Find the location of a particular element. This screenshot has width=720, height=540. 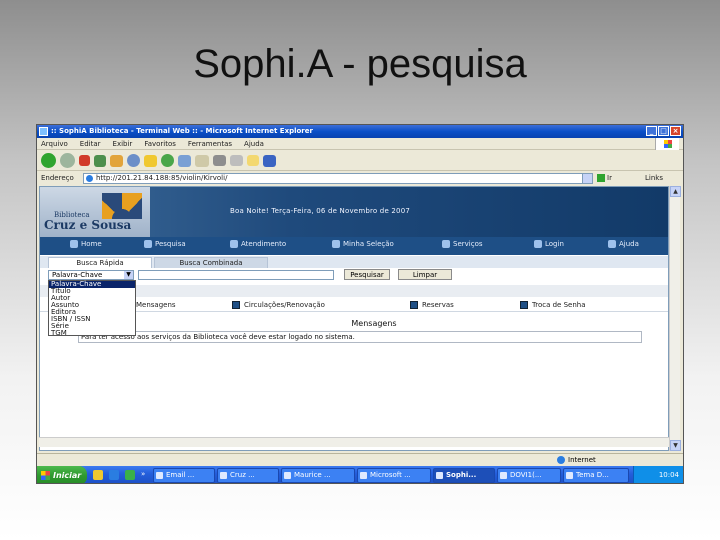

menu-exibir: Exibir is located at coordinates (123, 143).